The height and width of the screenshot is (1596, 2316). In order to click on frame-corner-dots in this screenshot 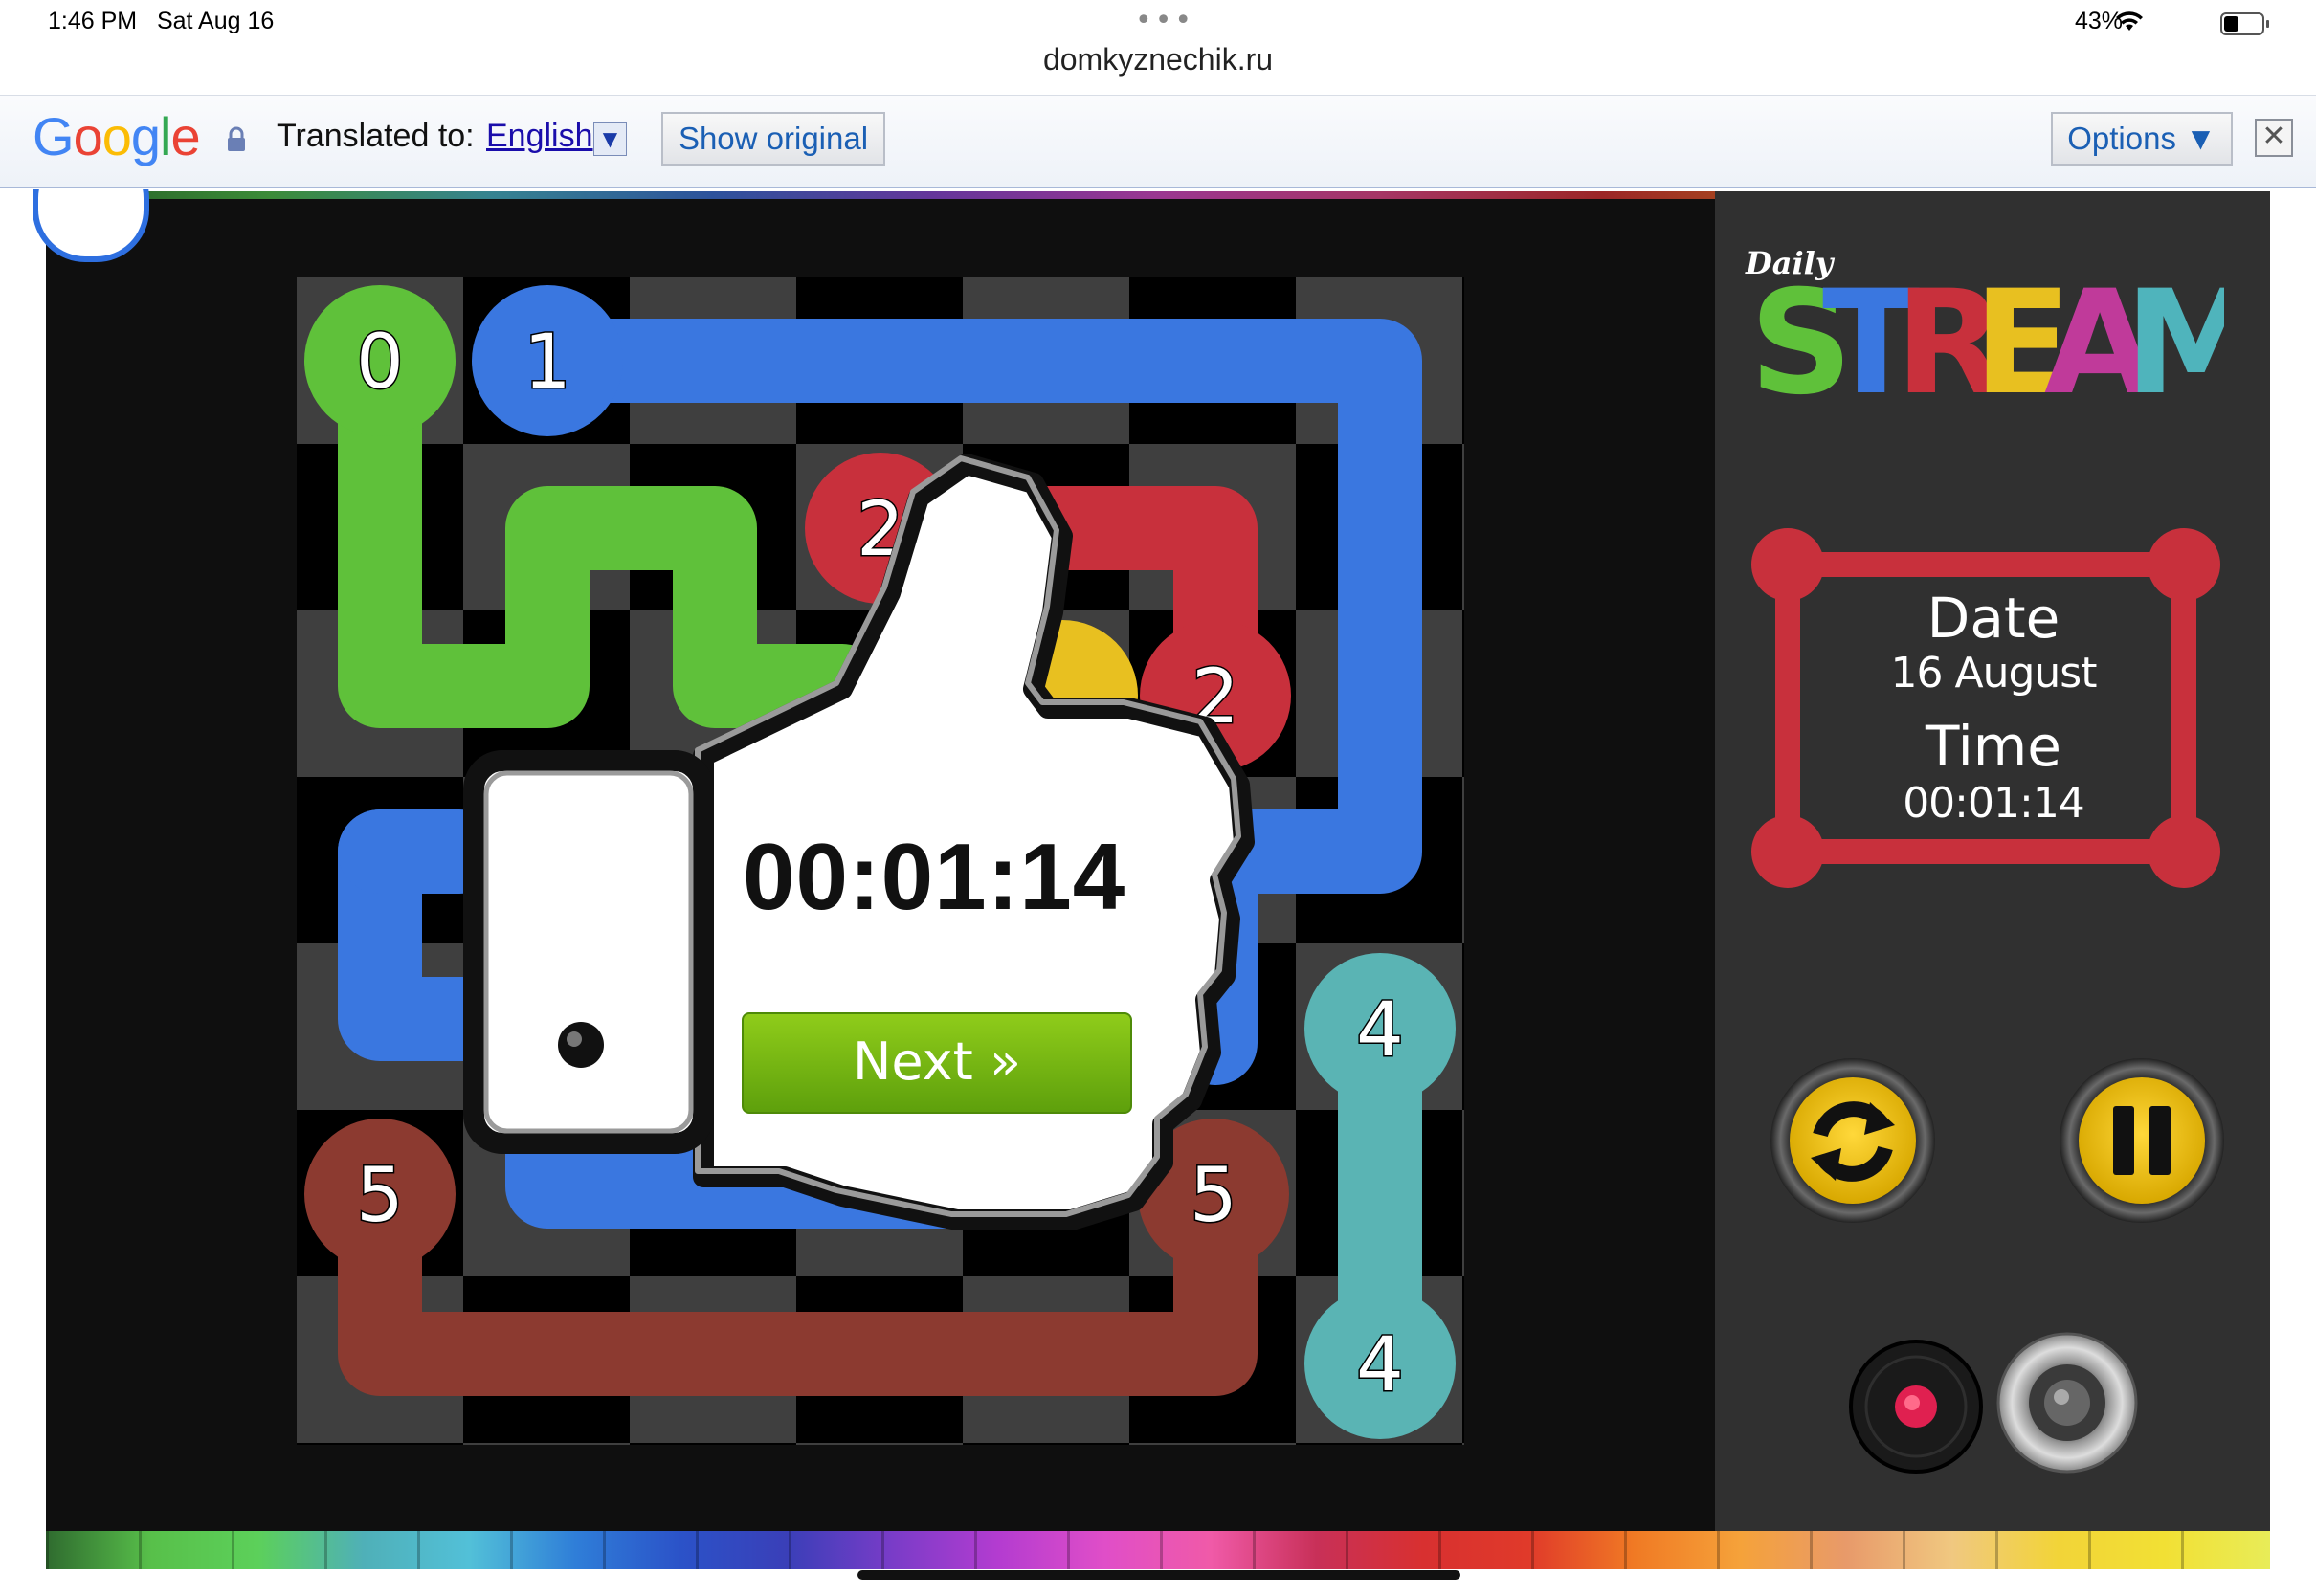, I will do `click(1986, 708)`.